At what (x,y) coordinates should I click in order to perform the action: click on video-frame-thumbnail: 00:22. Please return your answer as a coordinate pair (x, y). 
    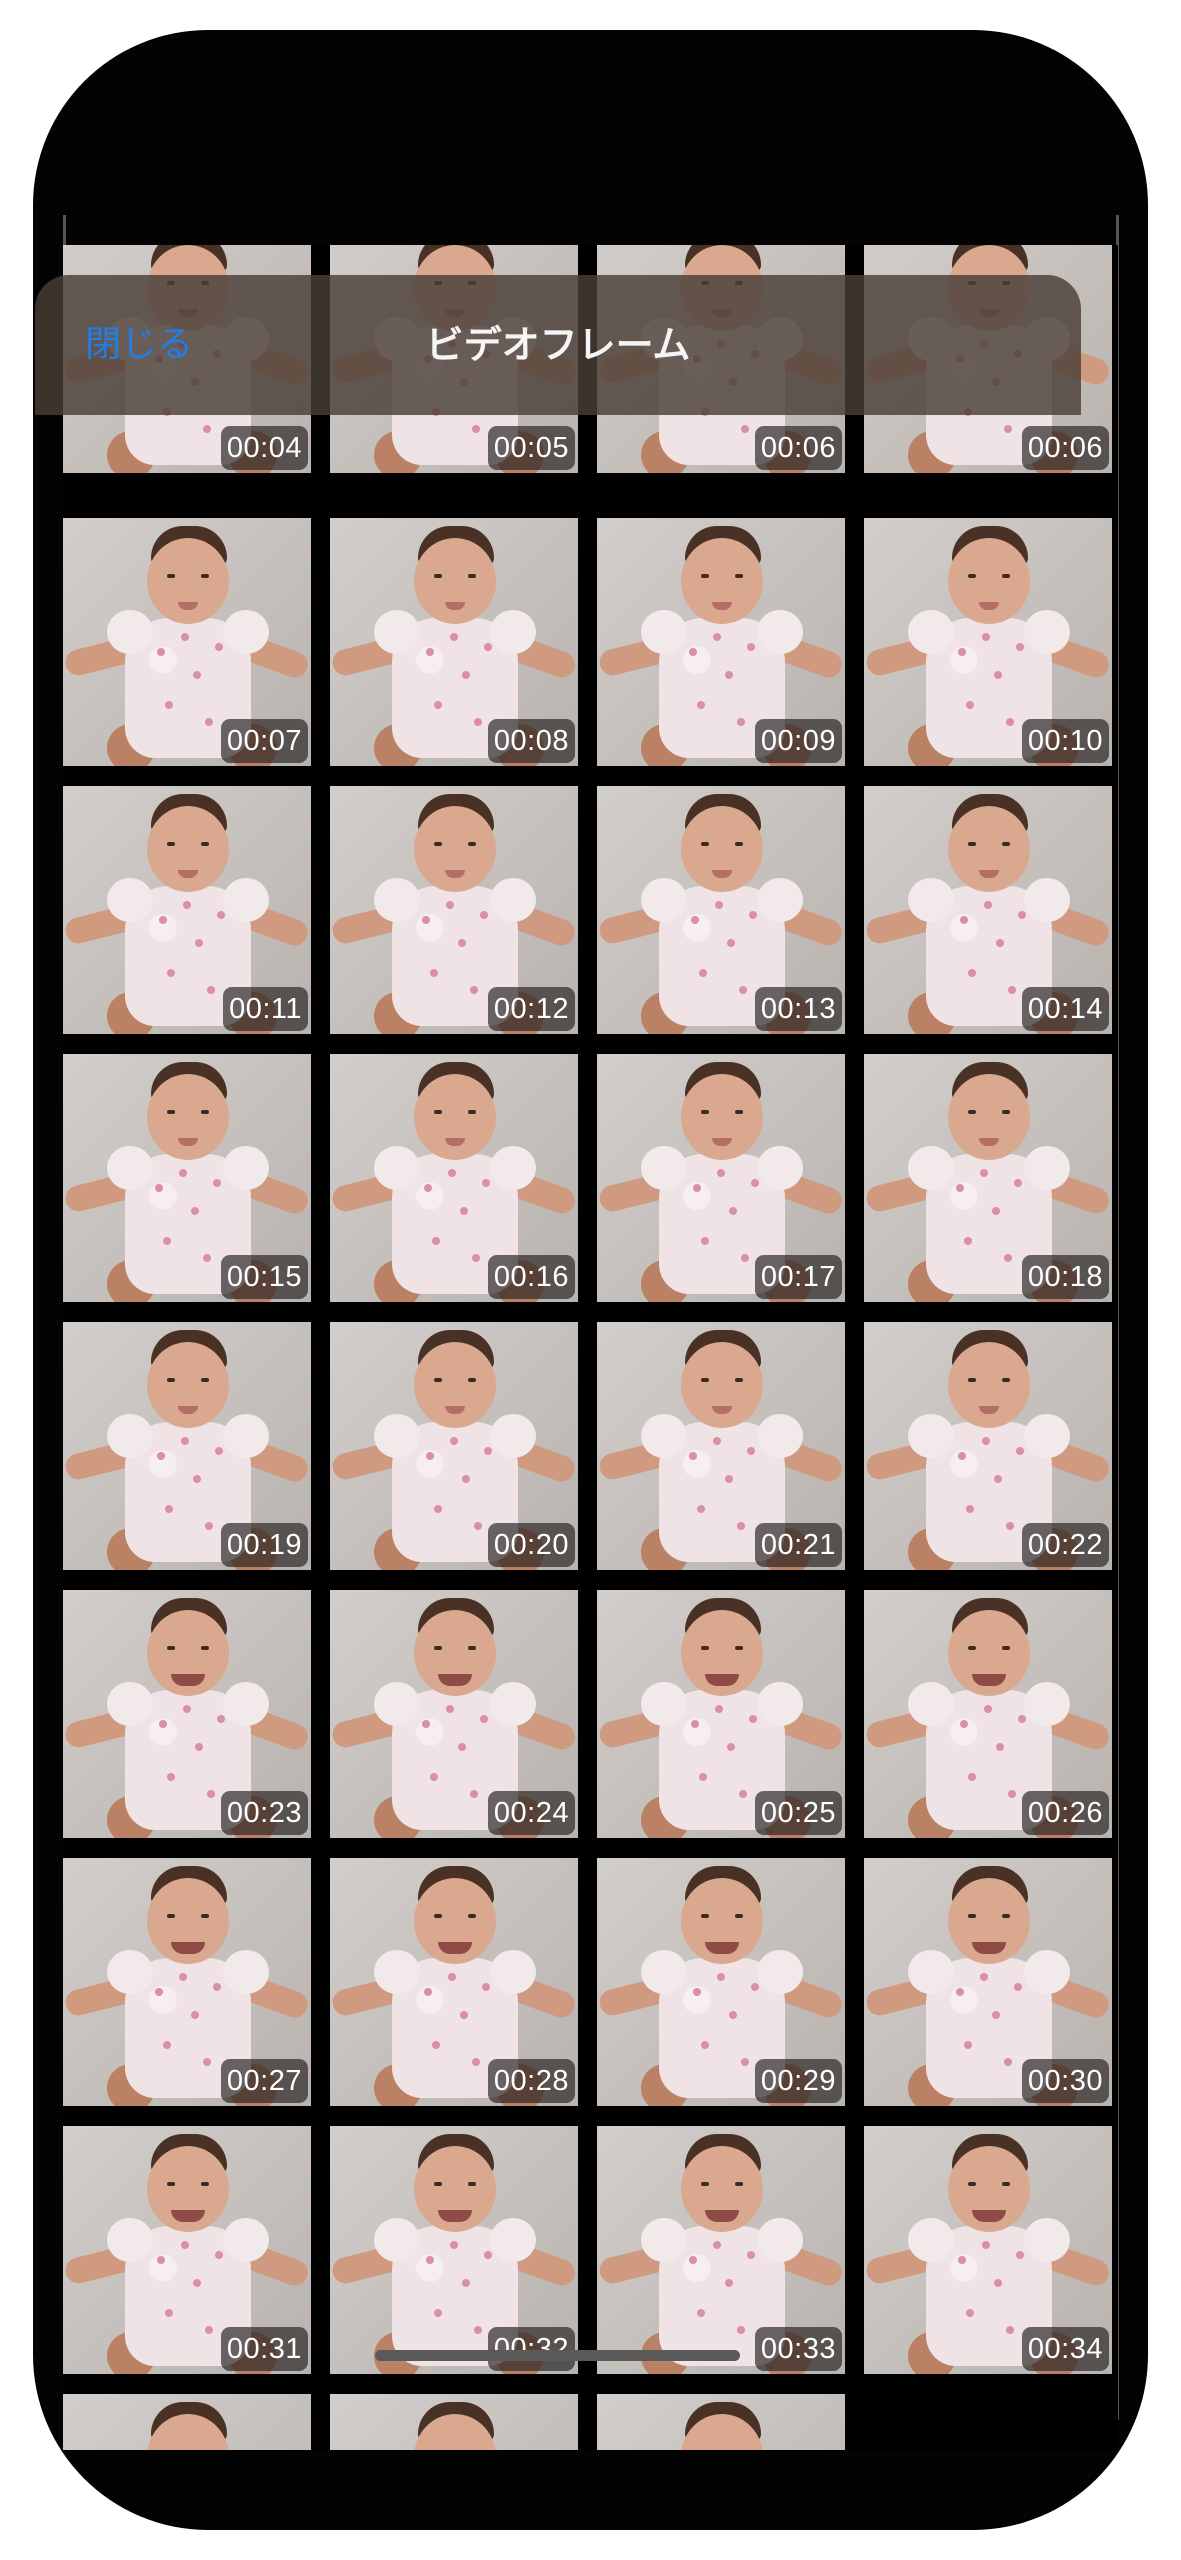
    Looking at the image, I should click on (988, 1446).